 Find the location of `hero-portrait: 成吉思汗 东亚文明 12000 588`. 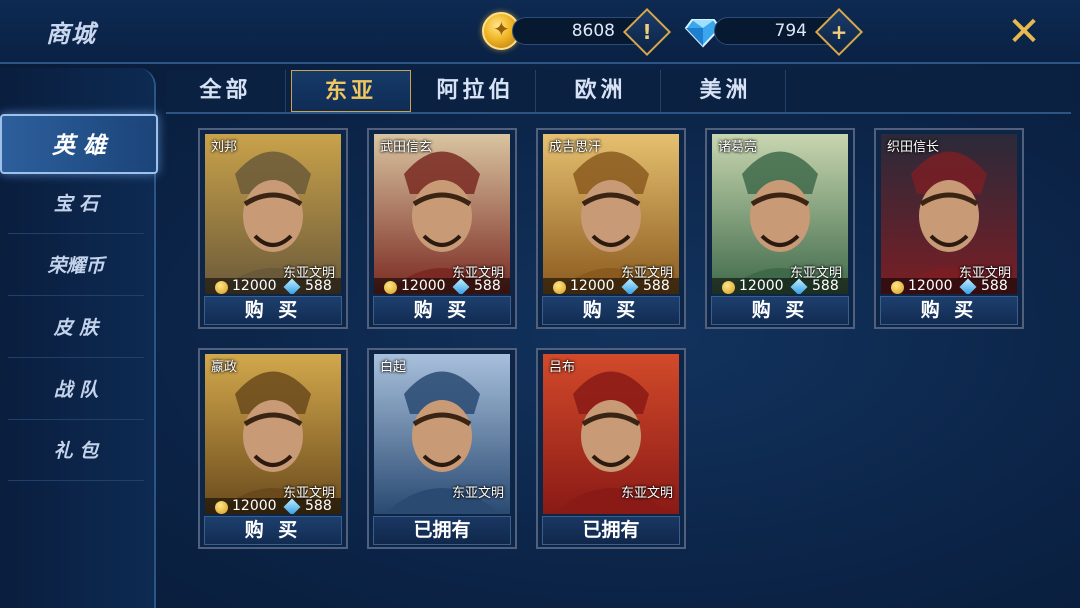

hero-portrait: 成吉思汗 东亚文明 12000 588 is located at coordinates (611, 214).